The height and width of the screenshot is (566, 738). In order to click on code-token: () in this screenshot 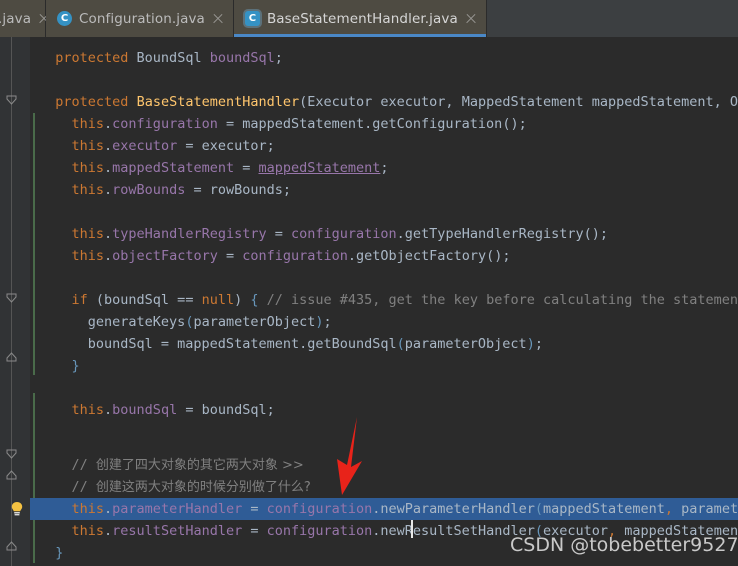, I will do `click(591, 234)`.